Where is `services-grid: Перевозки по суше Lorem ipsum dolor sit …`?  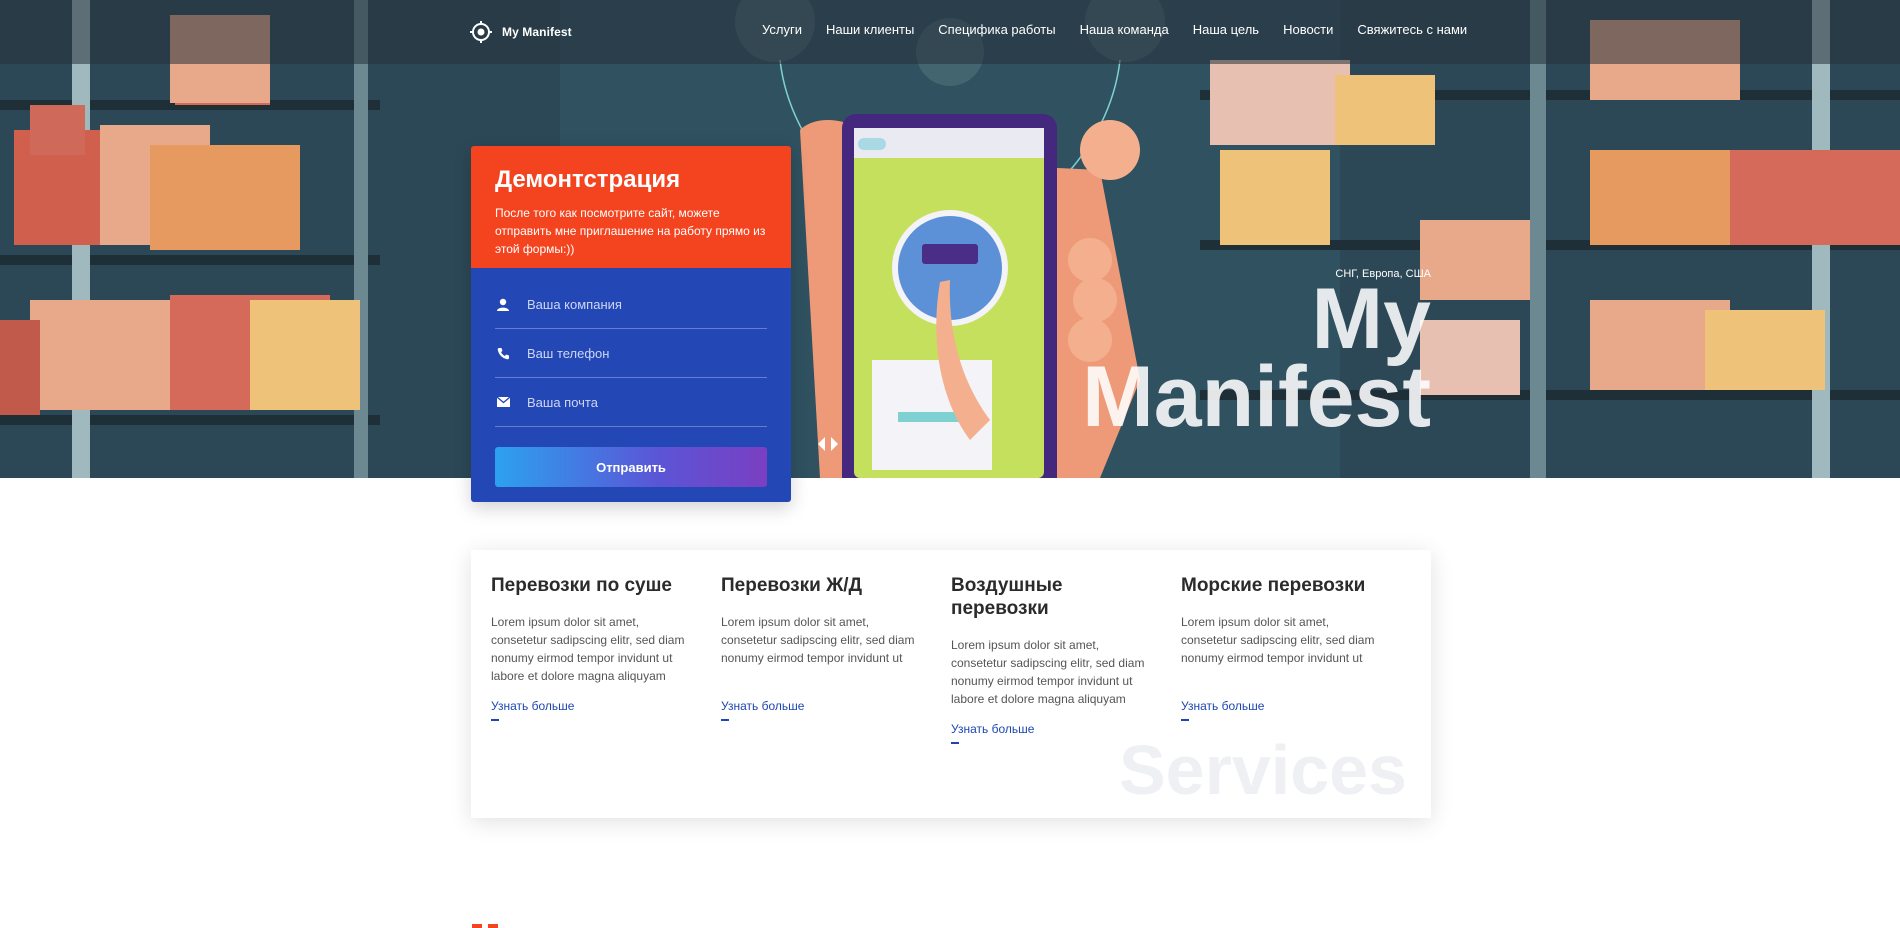 services-grid: Перевозки по суше Lorem ipsum dolor sit … is located at coordinates (951, 647).